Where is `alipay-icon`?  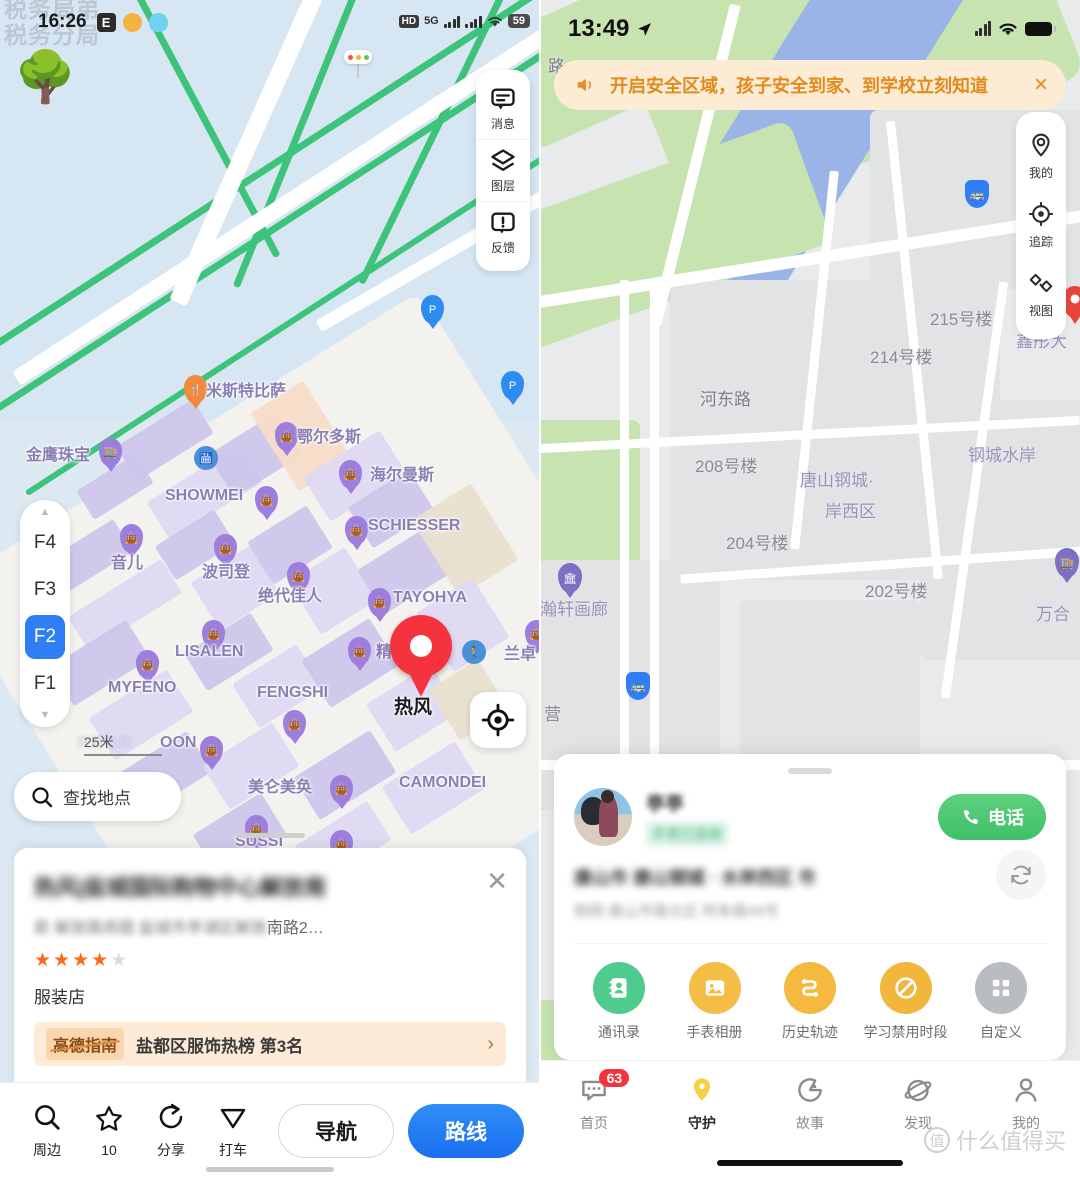 alipay-icon is located at coordinates (132, 22).